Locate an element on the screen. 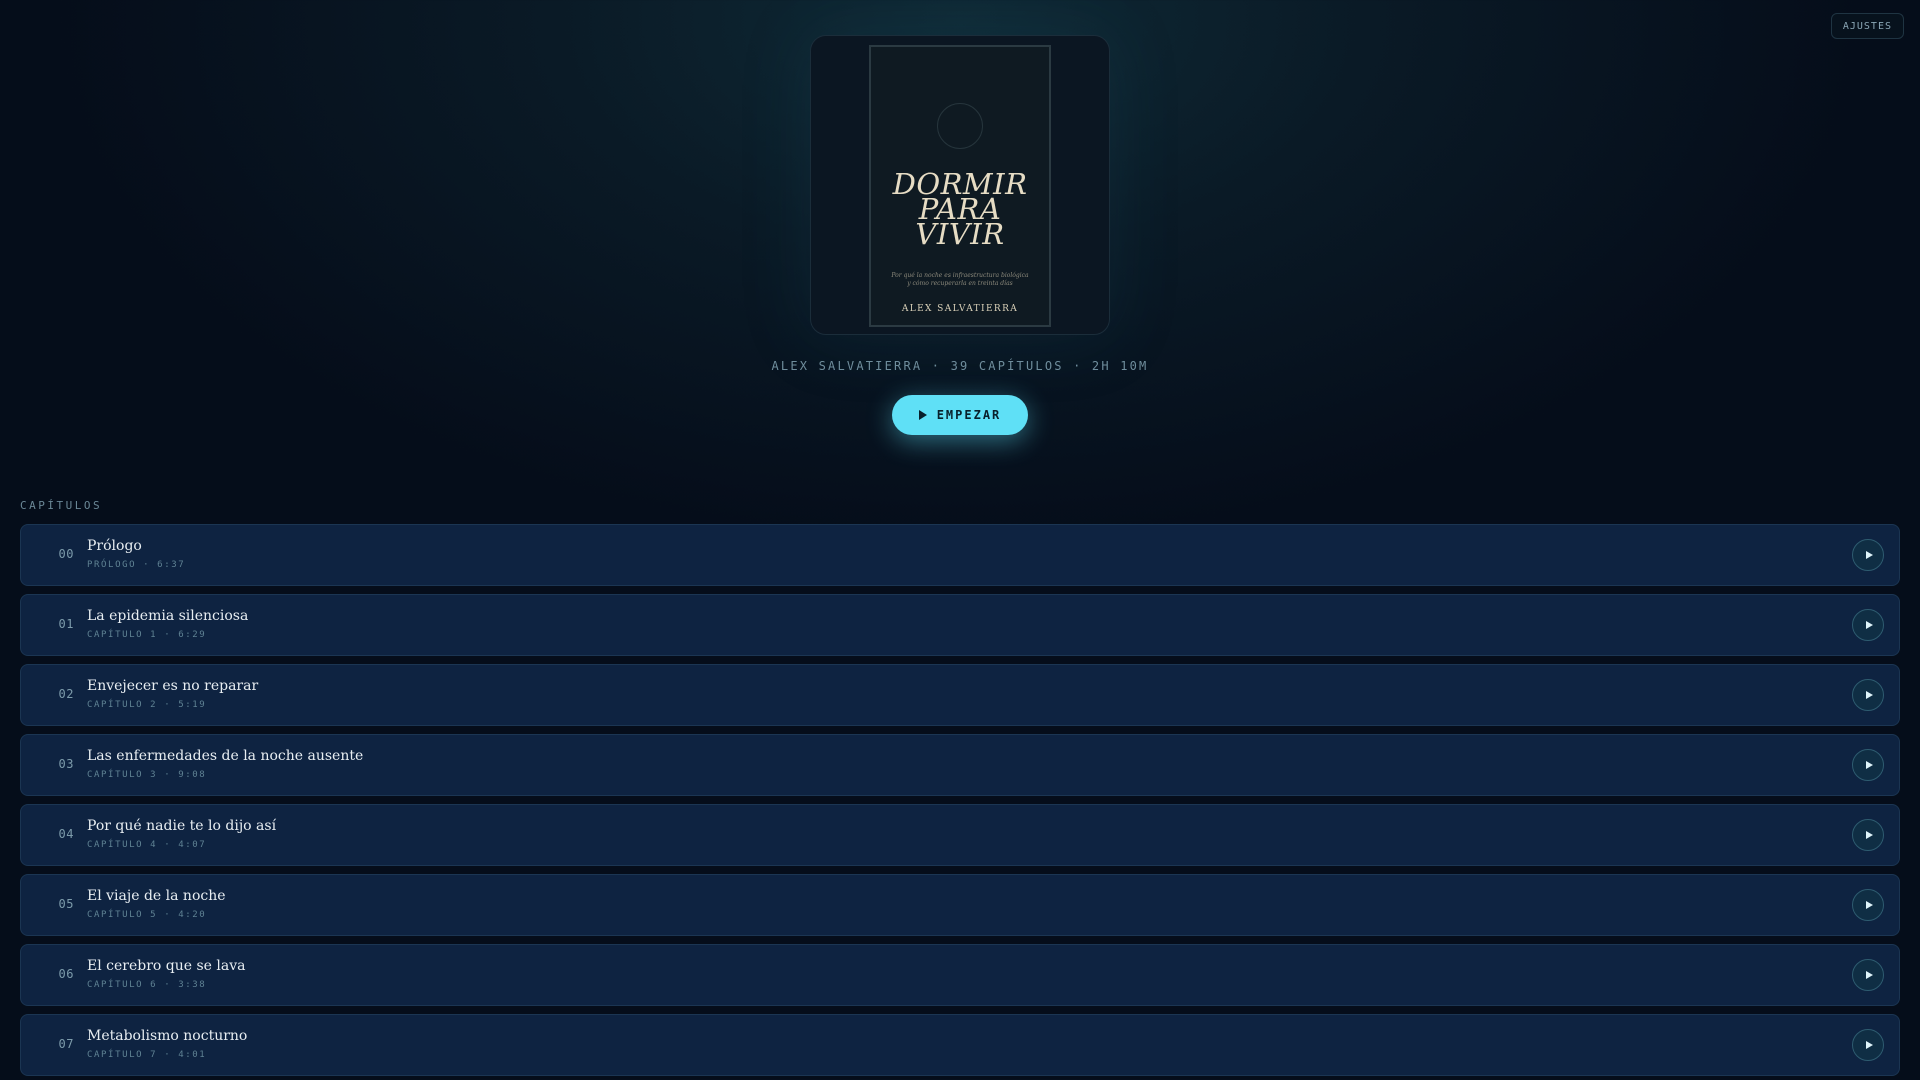 This screenshot has width=1920, height=1080. book-author: ALEX SALVATIERRA is located at coordinates (960, 309).